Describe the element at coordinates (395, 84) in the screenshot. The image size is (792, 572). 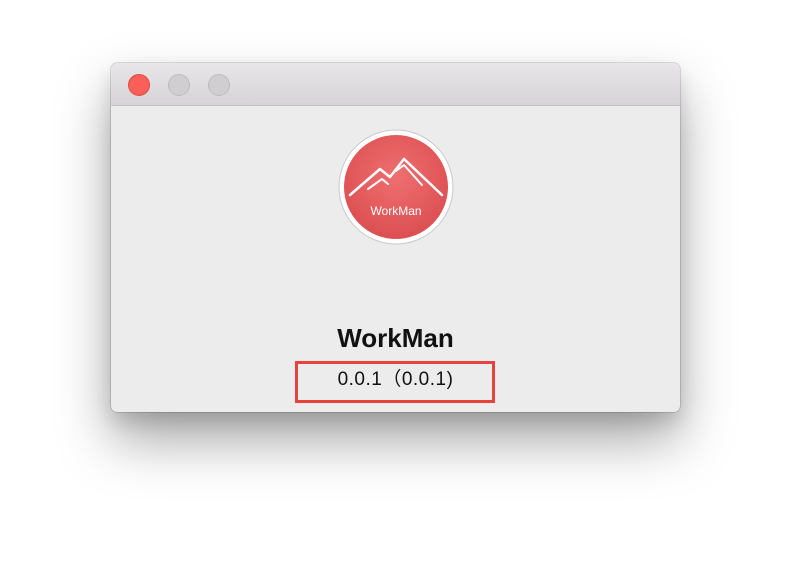
I see `title-bar` at that location.